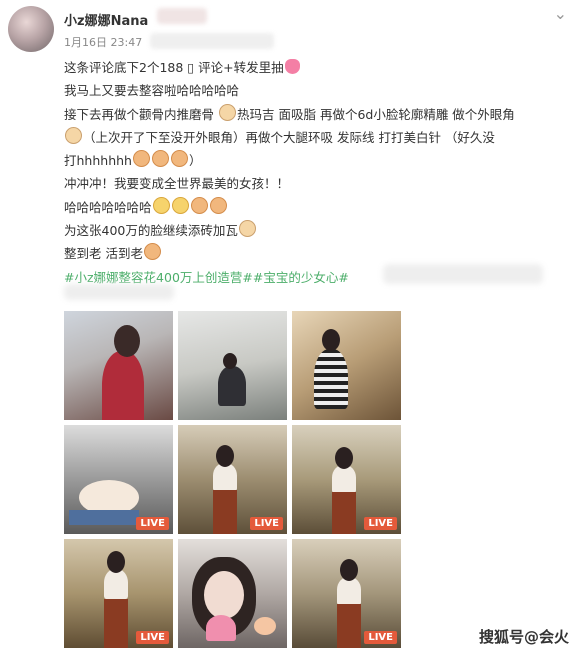 This screenshot has width=577, height=657. What do you see at coordinates (376, 114) in the screenshot?
I see `post-text: 热玛吉 面吸脂 再做个6d小脸轮廓精雕 做个外眼角` at bounding box center [376, 114].